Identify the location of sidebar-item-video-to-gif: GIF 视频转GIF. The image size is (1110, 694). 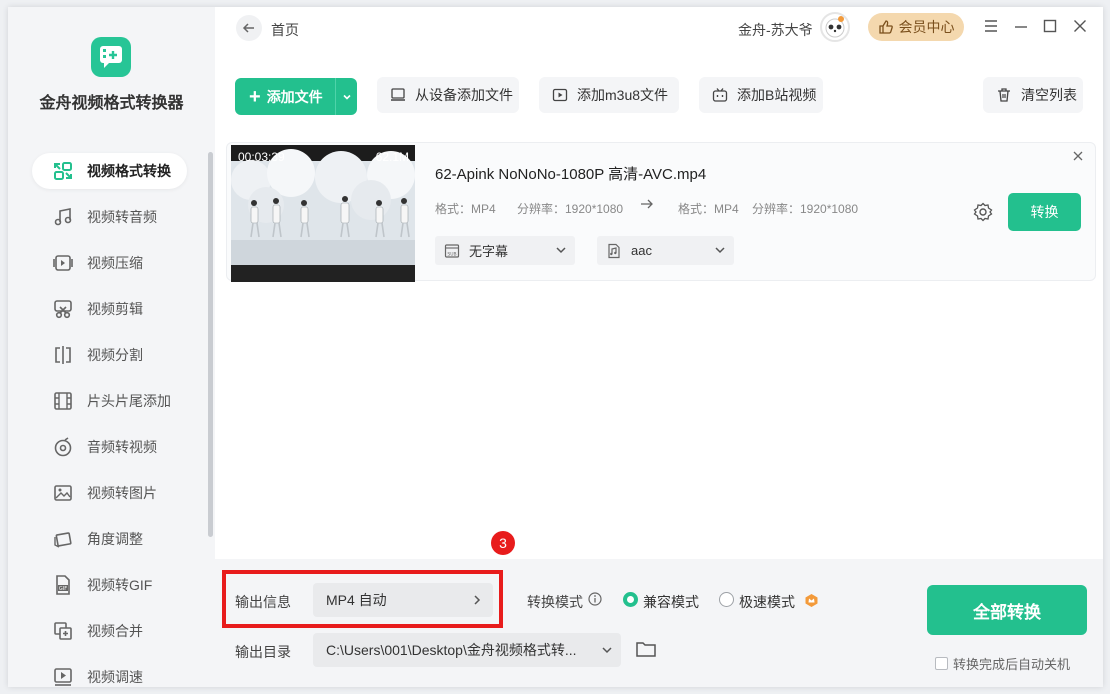
(109, 585).